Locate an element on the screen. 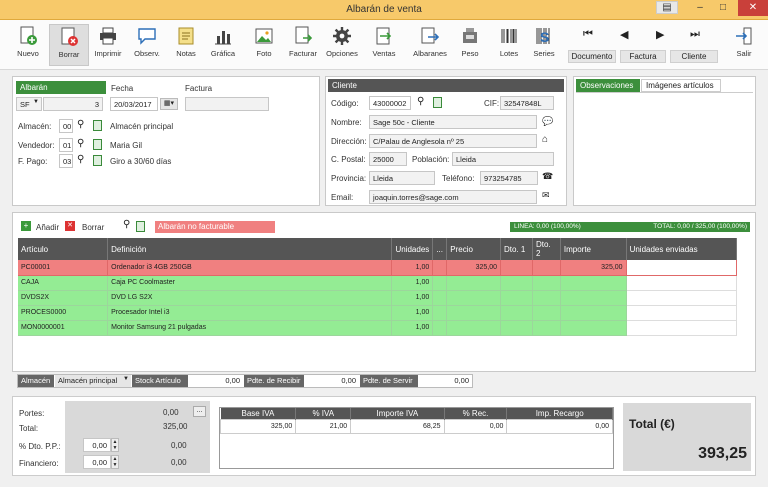 Image resolution: width=768 pixels, height=487 pixels. table-cell: DVDS2X is located at coordinates (63, 298).